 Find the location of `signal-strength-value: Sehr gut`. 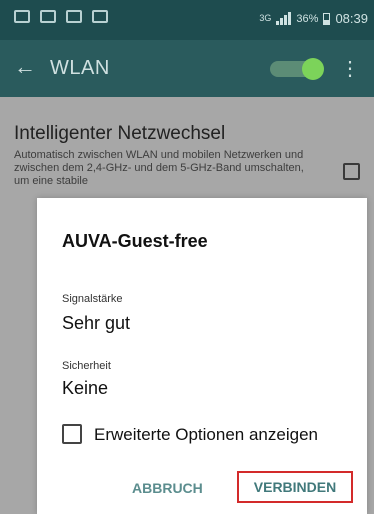

signal-strength-value: Sehr gut is located at coordinates (96, 323).